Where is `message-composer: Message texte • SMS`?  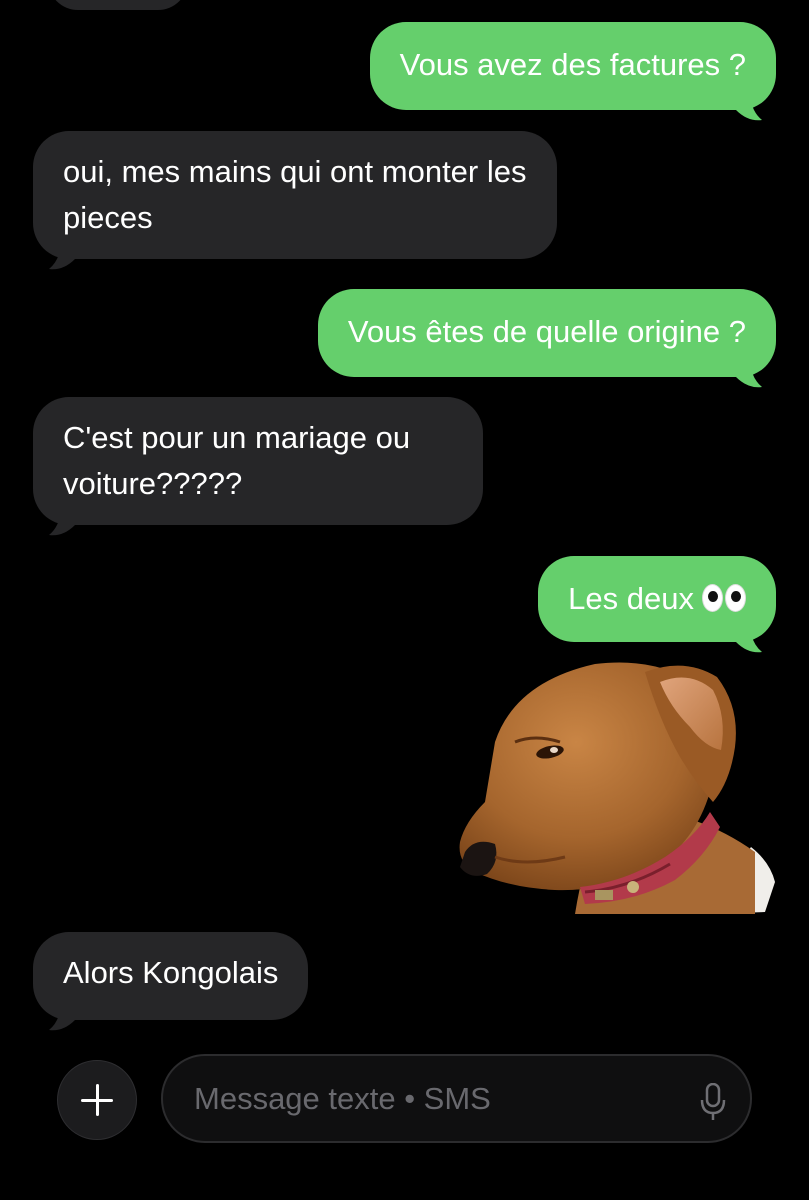 message-composer: Message texte • SMS is located at coordinates (404, 1100).